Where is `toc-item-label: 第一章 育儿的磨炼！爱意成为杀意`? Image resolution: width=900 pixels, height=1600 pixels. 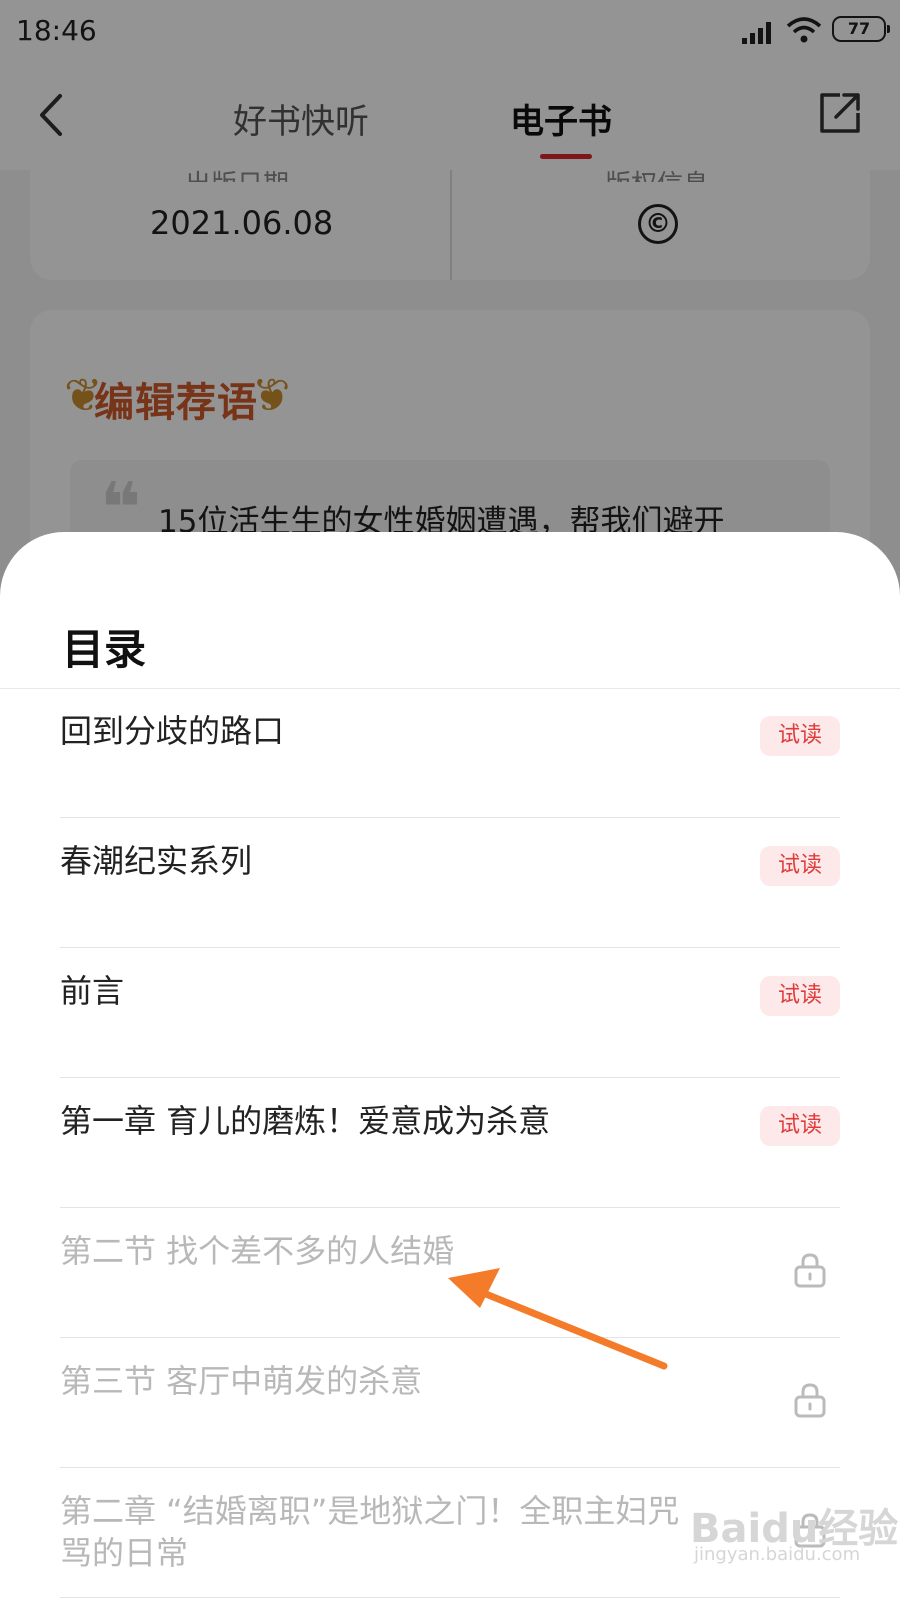
toc-item-label: 第一章 育儿的磨炼！爱意成为杀意 is located at coordinates (305, 1121).